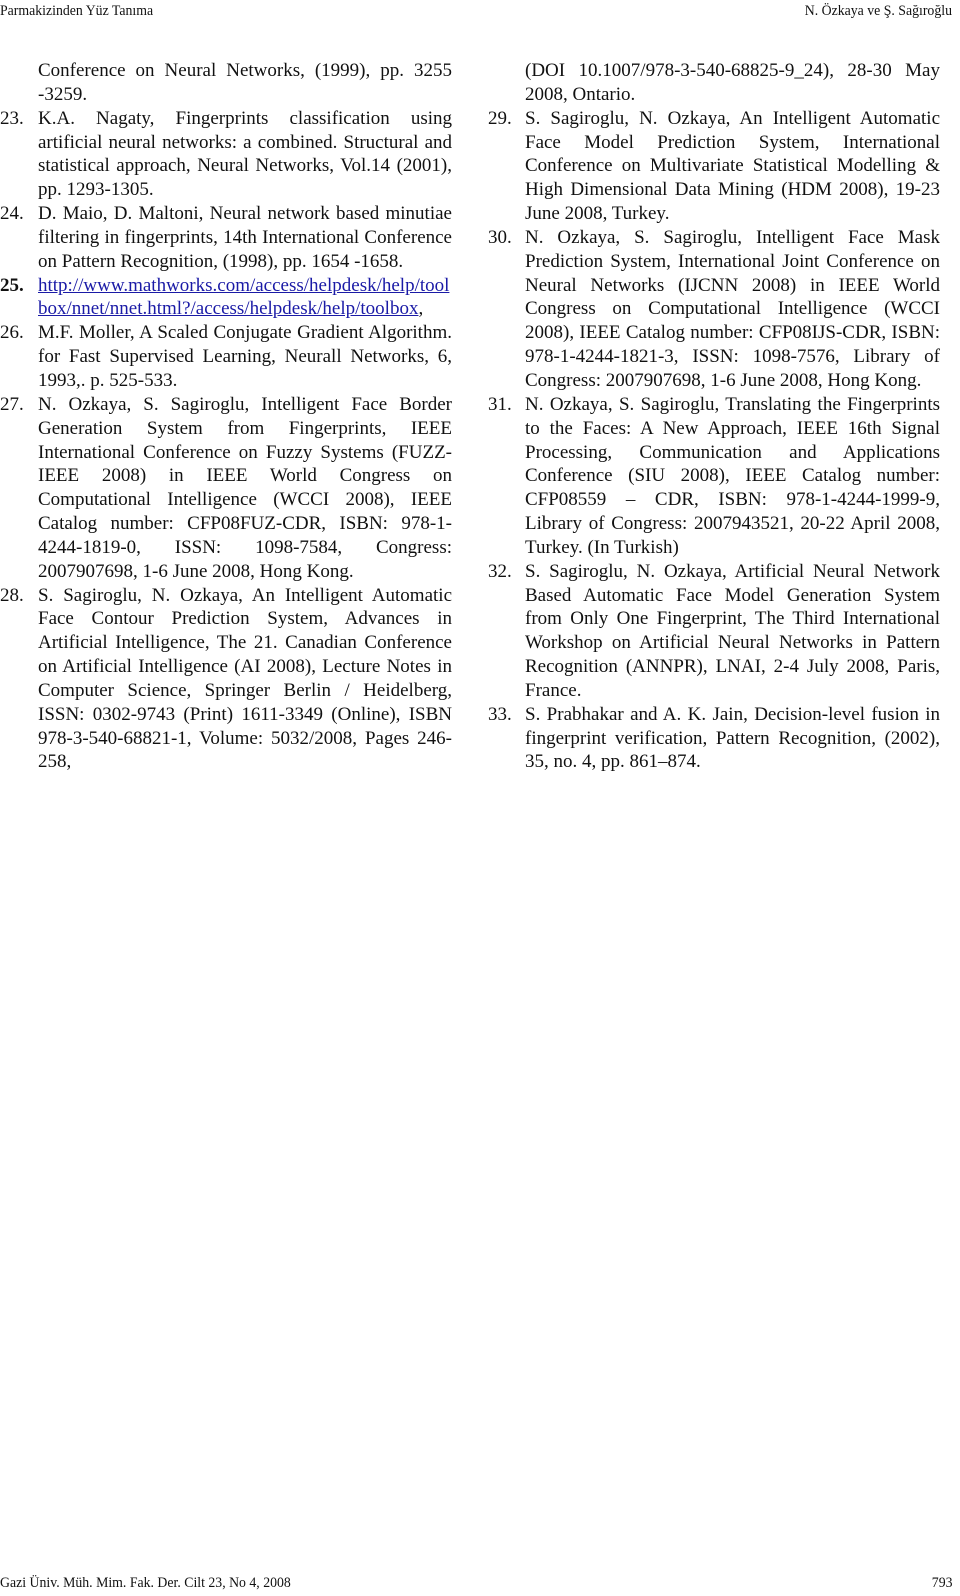 The width and height of the screenshot is (960, 1596). Describe the element at coordinates (12, 595) in the screenshot. I see `reference-number: 28.` at that location.